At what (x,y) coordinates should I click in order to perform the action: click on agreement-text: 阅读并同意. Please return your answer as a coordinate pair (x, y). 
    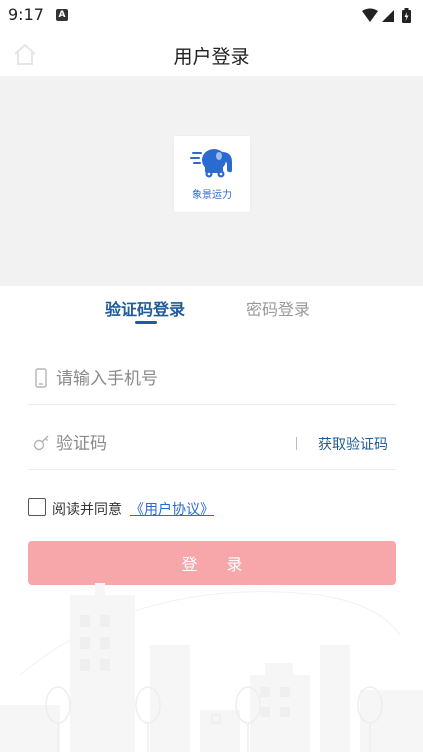
    Looking at the image, I should click on (87, 510).